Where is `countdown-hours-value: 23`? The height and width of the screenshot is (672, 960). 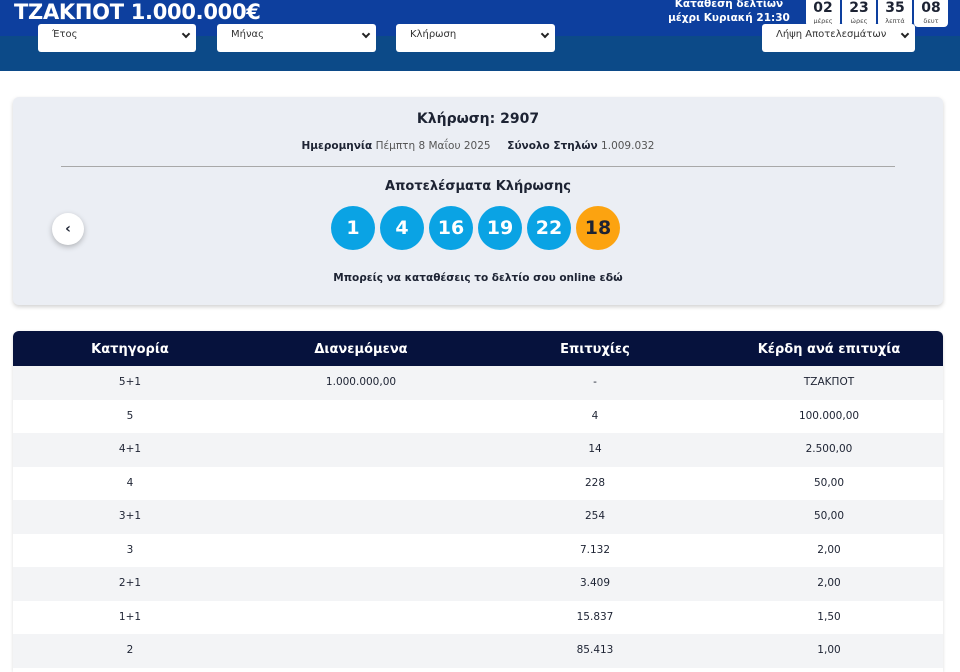
countdown-hours-value: 23 is located at coordinates (859, 8).